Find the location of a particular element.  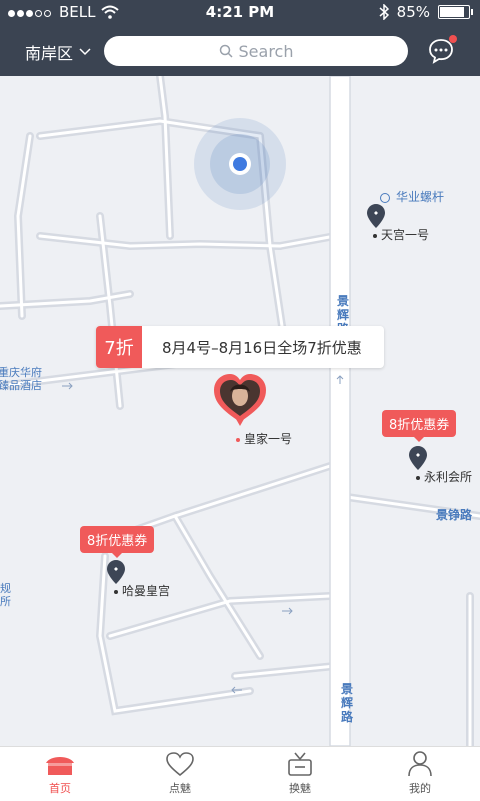

chevron-down-icon is located at coordinates (85, 52).